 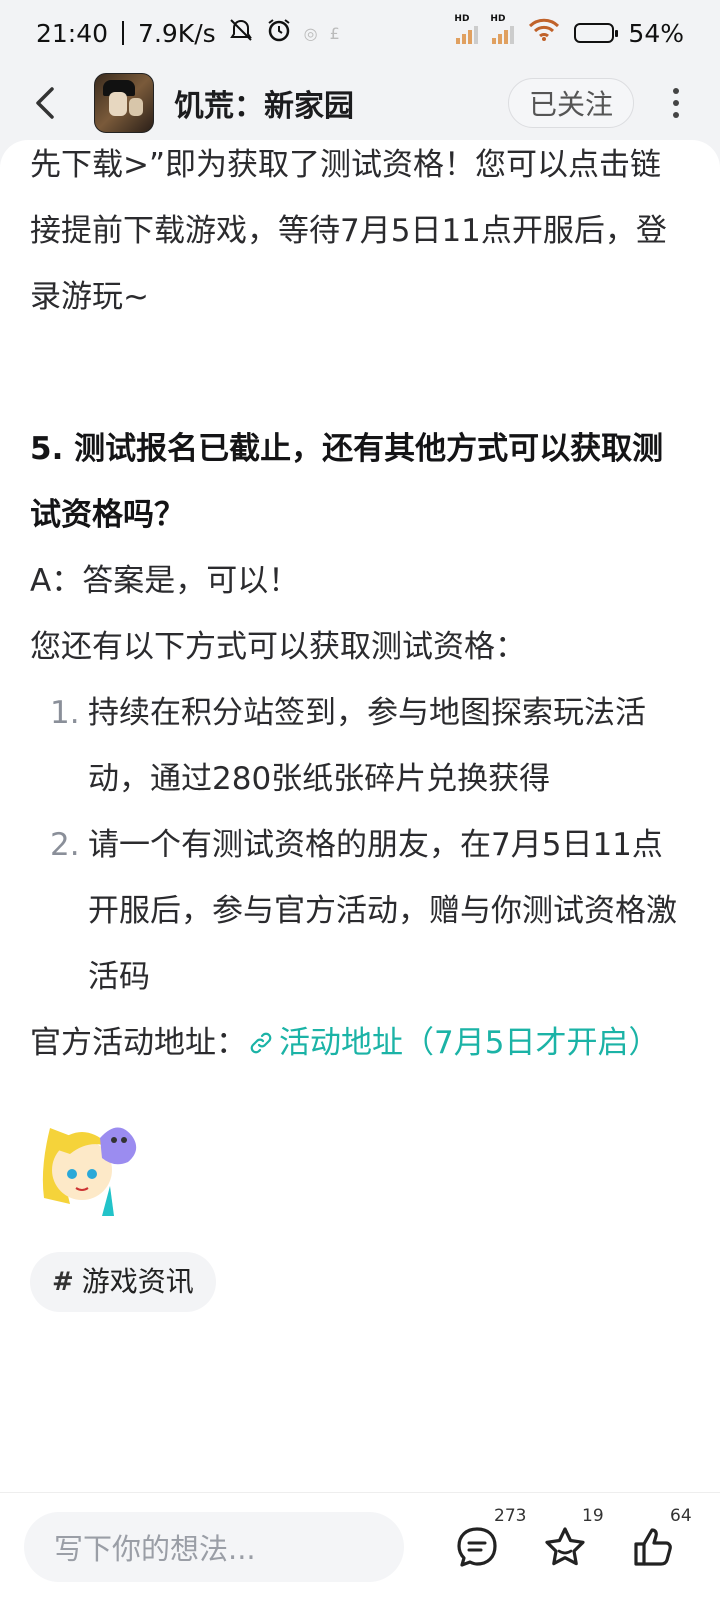 I want to click on address-label: 官方活动地址：, so click(x=138, y=1043).